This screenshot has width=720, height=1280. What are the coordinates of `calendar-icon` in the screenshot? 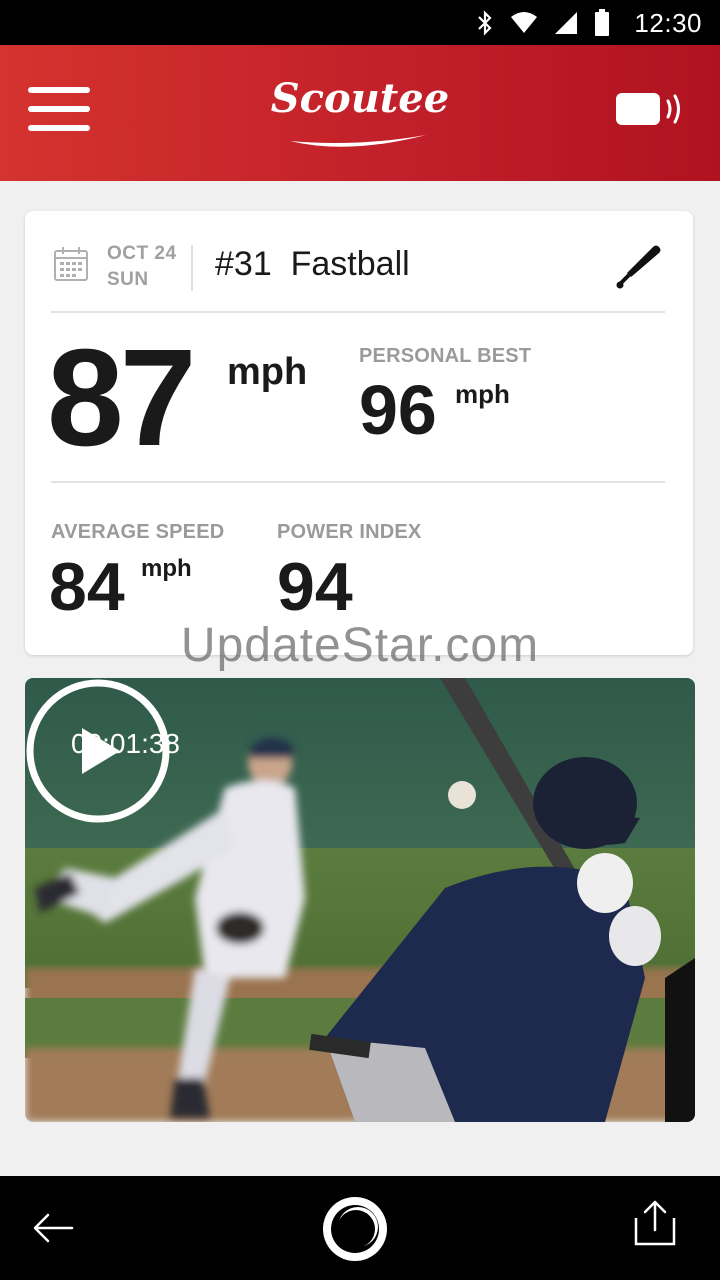 It's located at (71, 264).